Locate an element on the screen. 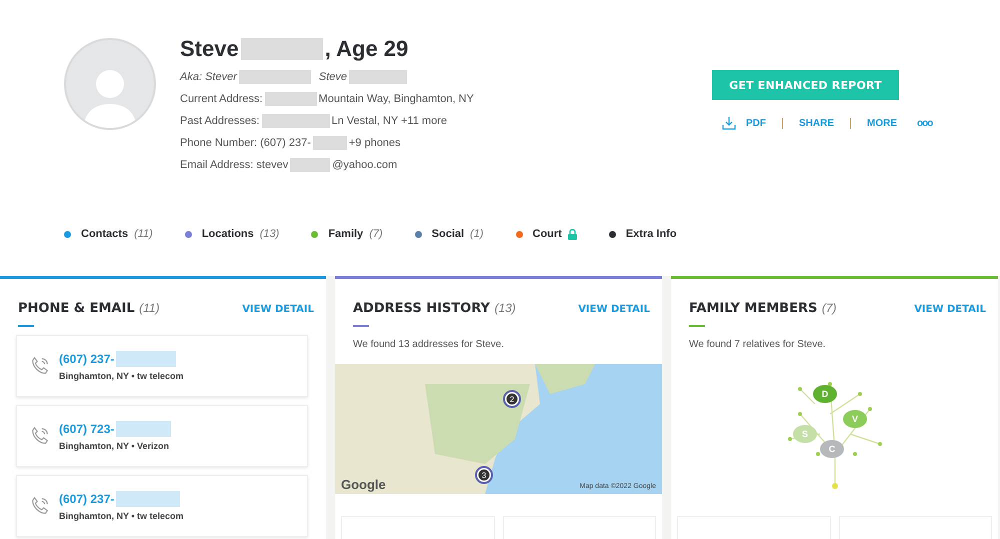 The width and height of the screenshot is (1000, 539). aka-name: Steve is located at coordinates (333, 77).